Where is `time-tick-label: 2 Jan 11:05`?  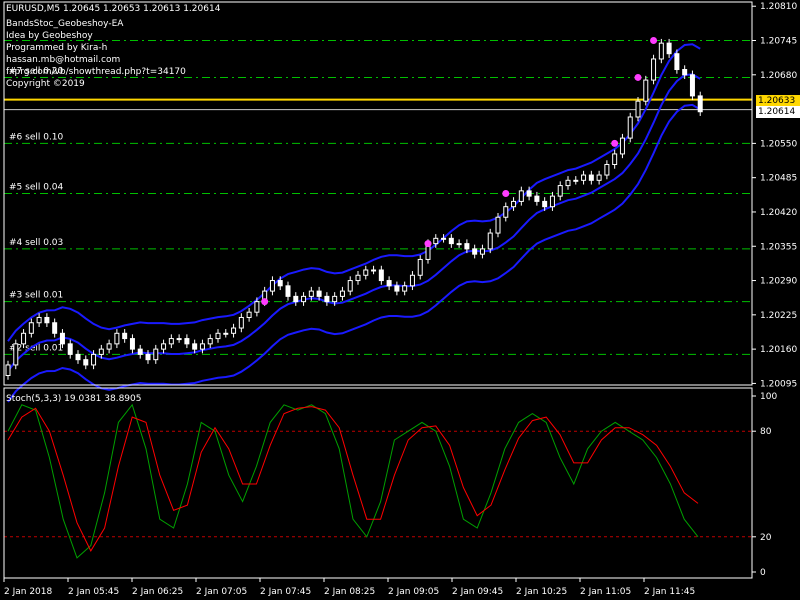 time-tick-label: 2 Jan 11:05 is located at coordinates (605, 592).